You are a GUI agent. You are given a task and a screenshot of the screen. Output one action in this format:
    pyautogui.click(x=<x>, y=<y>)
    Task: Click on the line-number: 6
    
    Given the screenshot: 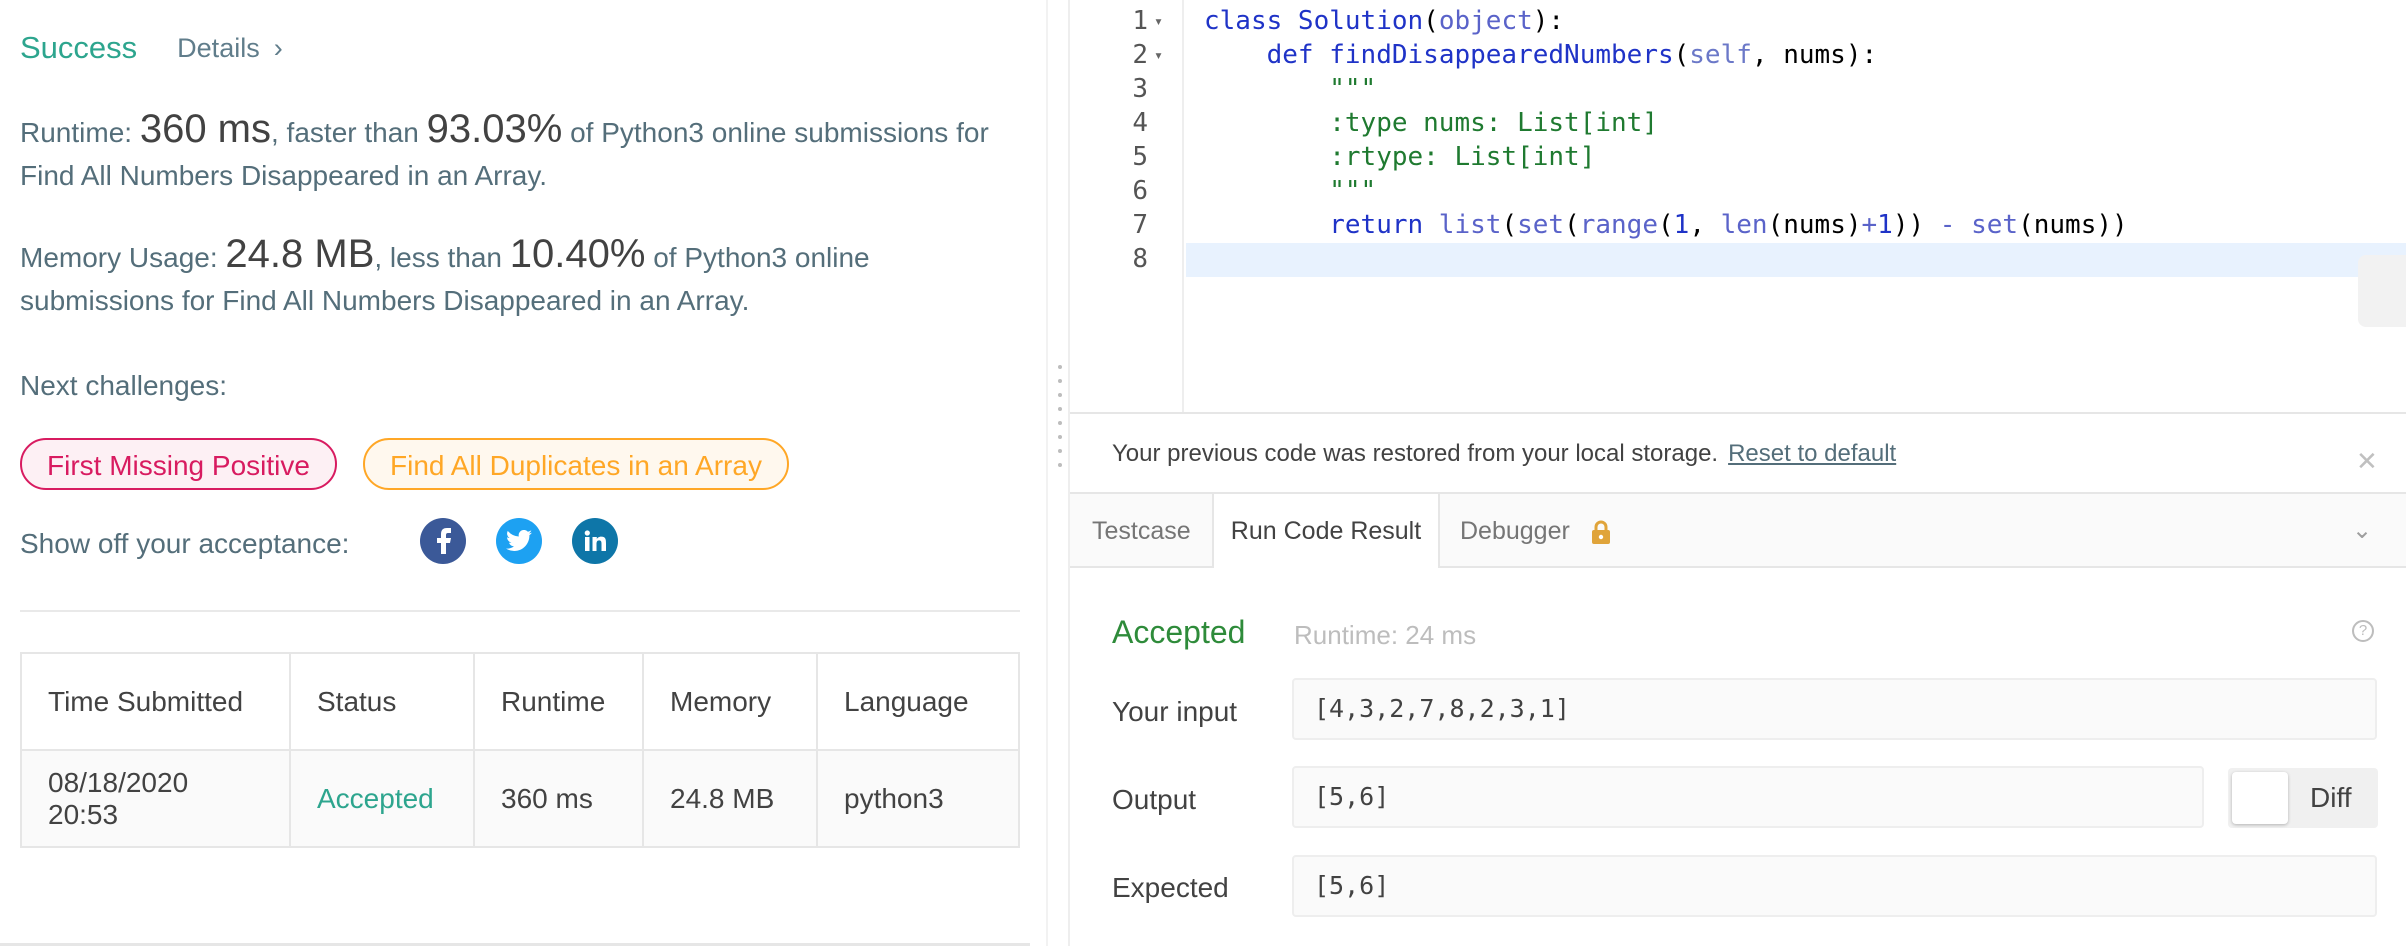 What is the action you would take?
    pyautogui.click(x=1140, y=191)
    